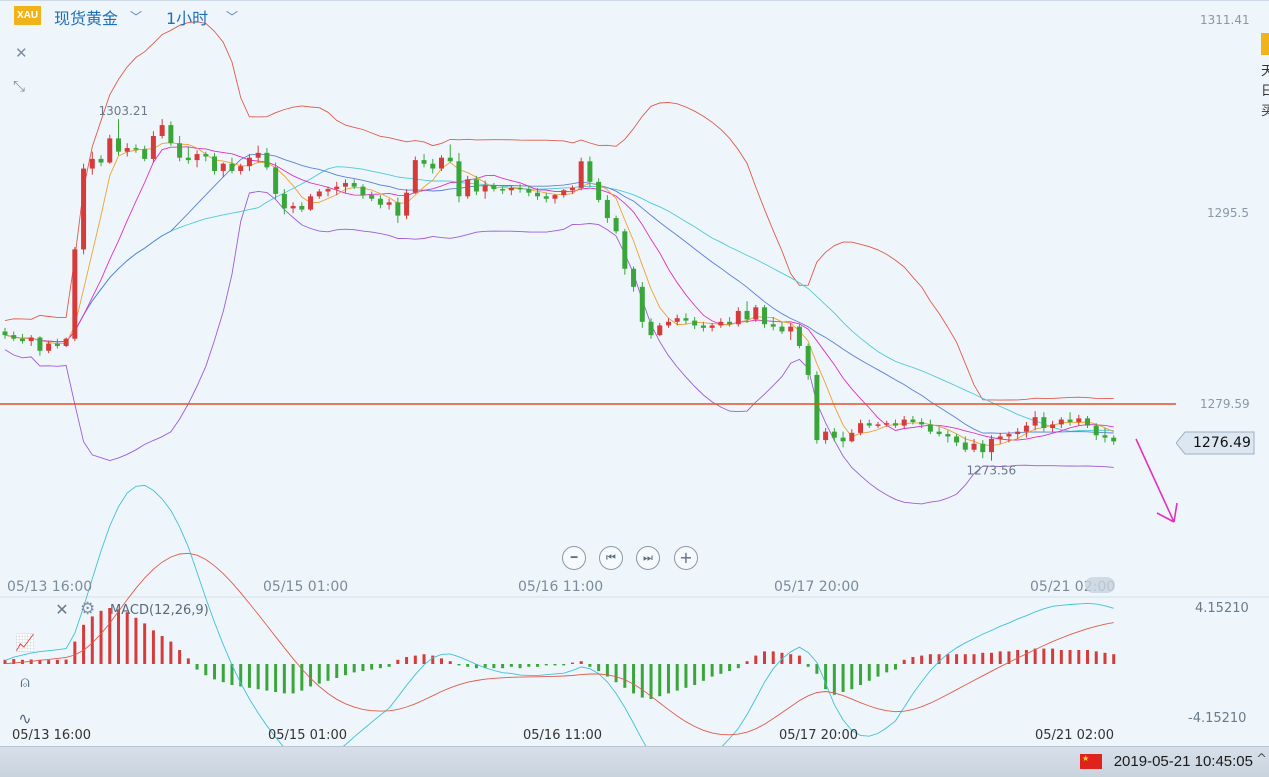 The width and height of the screenshot is (1269, 777). Describe the element at coordinates (1100, 585) in the screenshot. I see `toggle-icon` at that location.